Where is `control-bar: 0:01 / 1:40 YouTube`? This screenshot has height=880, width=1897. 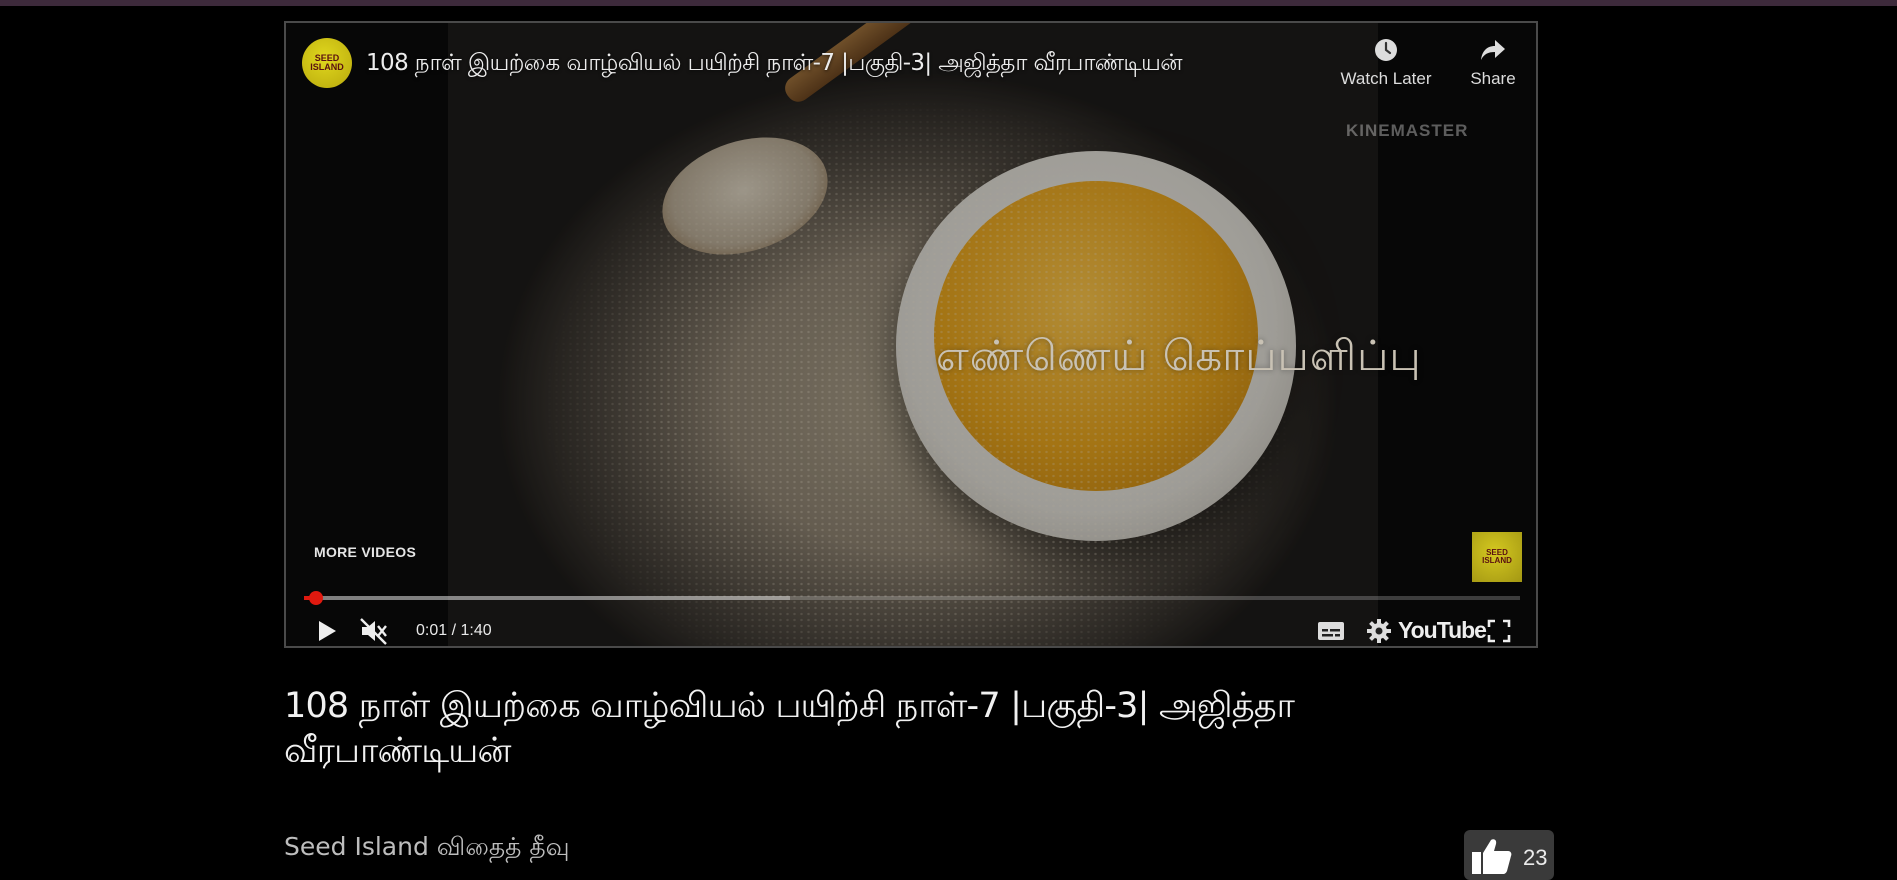 control-bar: 0:01 / 1:40 YouTube is located at coordinates (911, 629).